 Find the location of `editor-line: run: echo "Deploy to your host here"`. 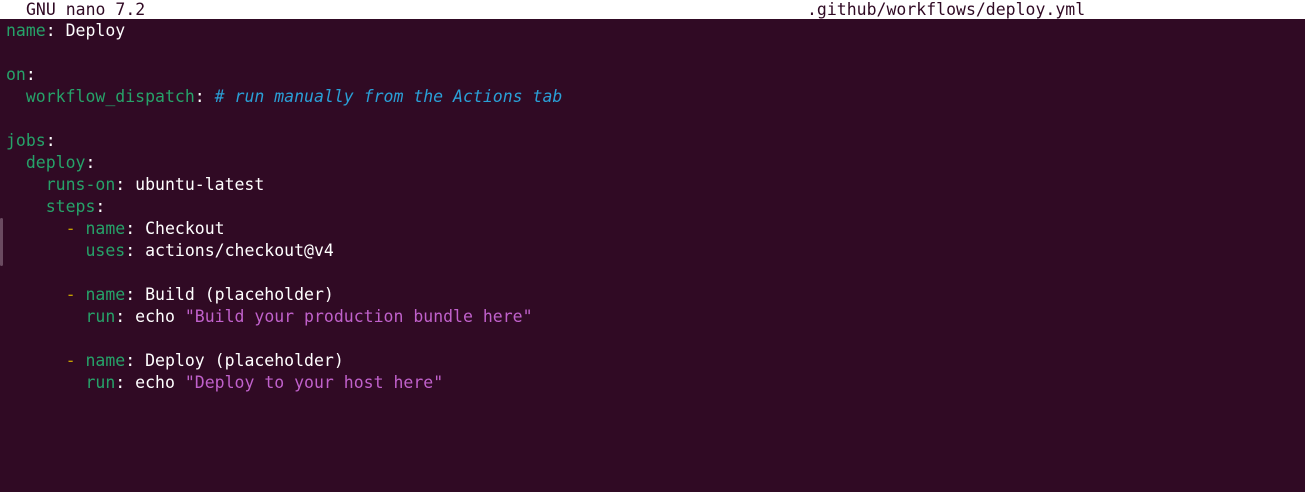

editor-line: run: echo "Deploy to your host here" is located at coordinates (655, 383).